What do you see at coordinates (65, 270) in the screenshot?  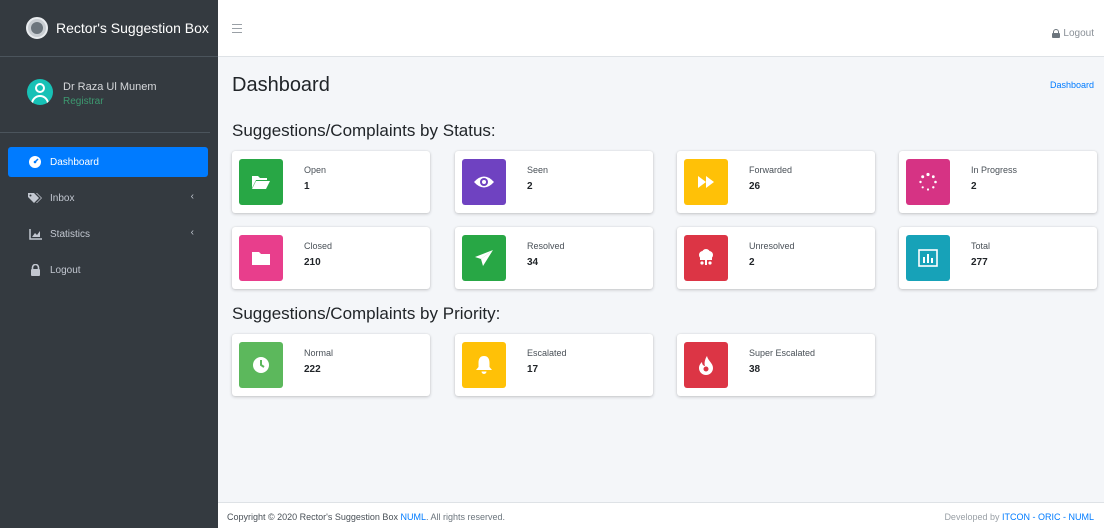 I see `sidebar-item-label: Logout` at bounding box center [65, 270].